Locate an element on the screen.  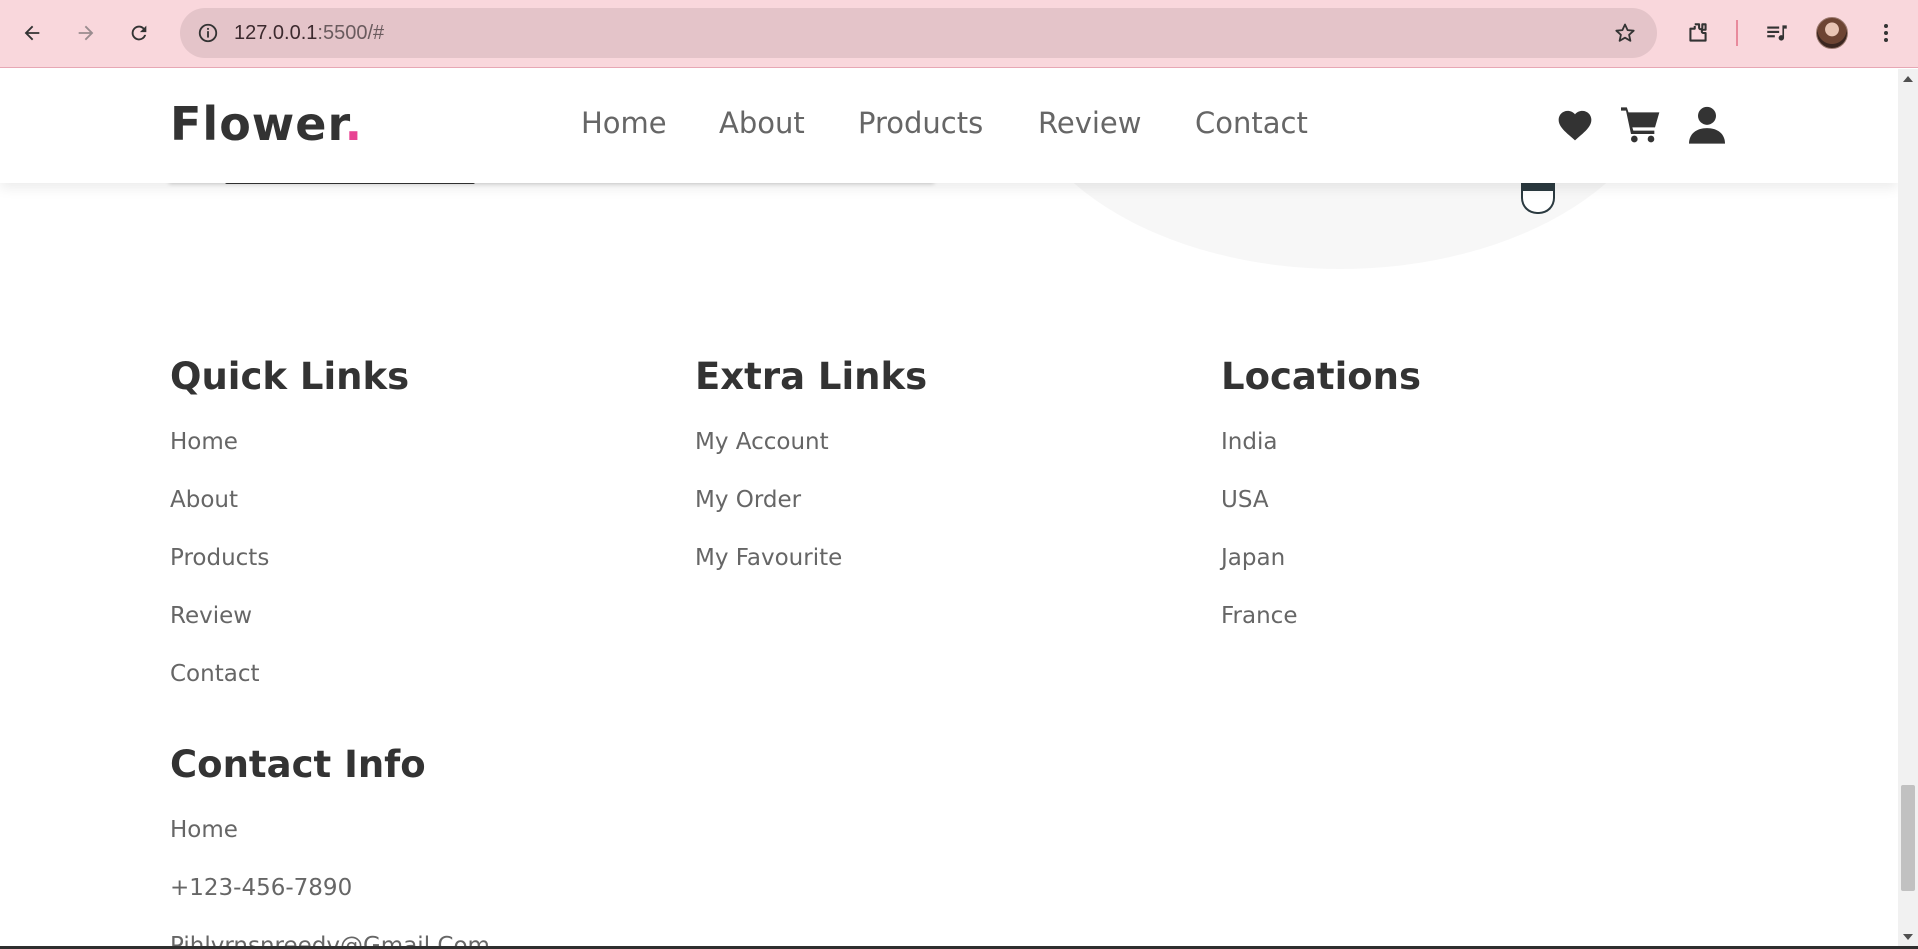
page-scrollbar is located at coordinates (1908, 508).